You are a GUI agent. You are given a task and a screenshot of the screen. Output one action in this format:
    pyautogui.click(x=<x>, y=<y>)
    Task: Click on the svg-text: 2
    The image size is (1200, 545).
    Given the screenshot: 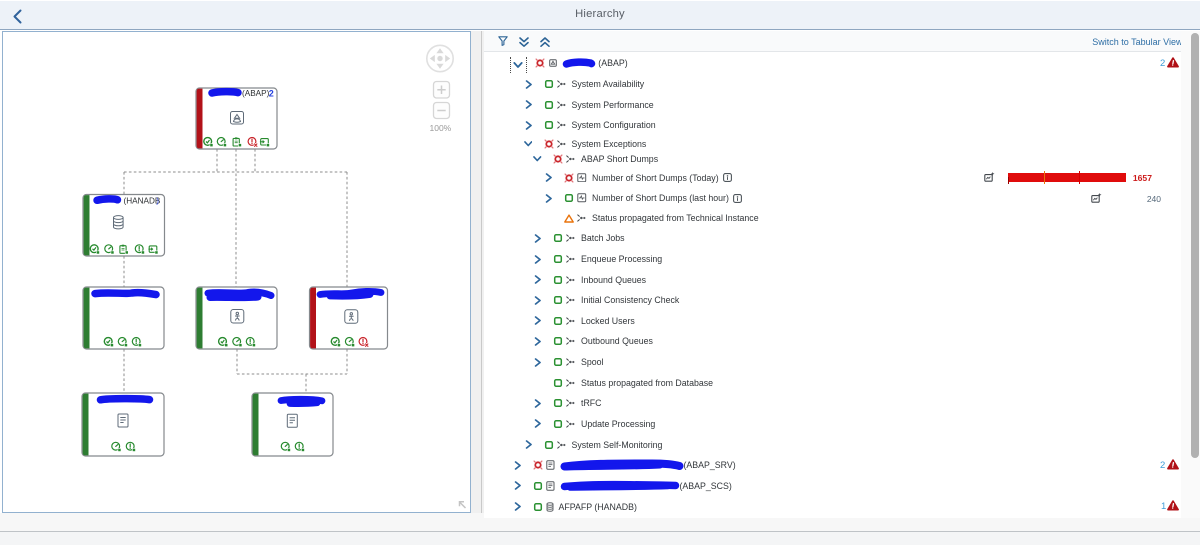 What is the action you would take?
    pyautogui.click(x=271, y=93)
    